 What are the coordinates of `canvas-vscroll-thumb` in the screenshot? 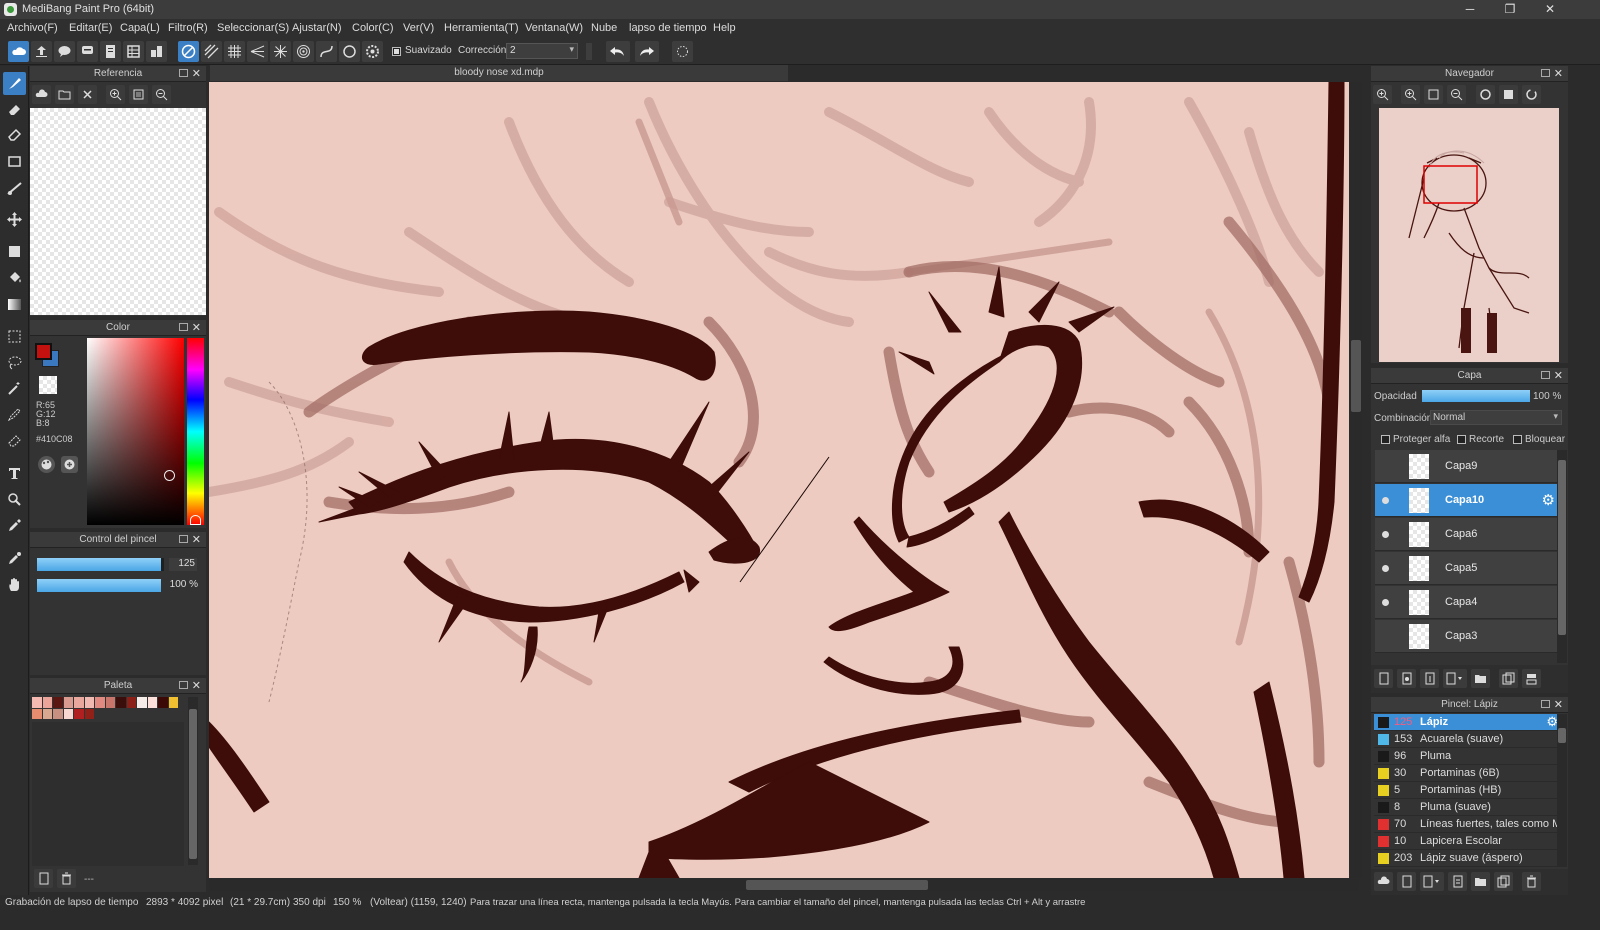 It's located at (1356, 376).